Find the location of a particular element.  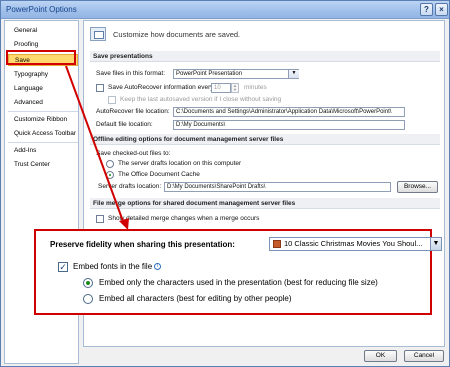

presentation-file-icon is located at coordinates (277, 244).